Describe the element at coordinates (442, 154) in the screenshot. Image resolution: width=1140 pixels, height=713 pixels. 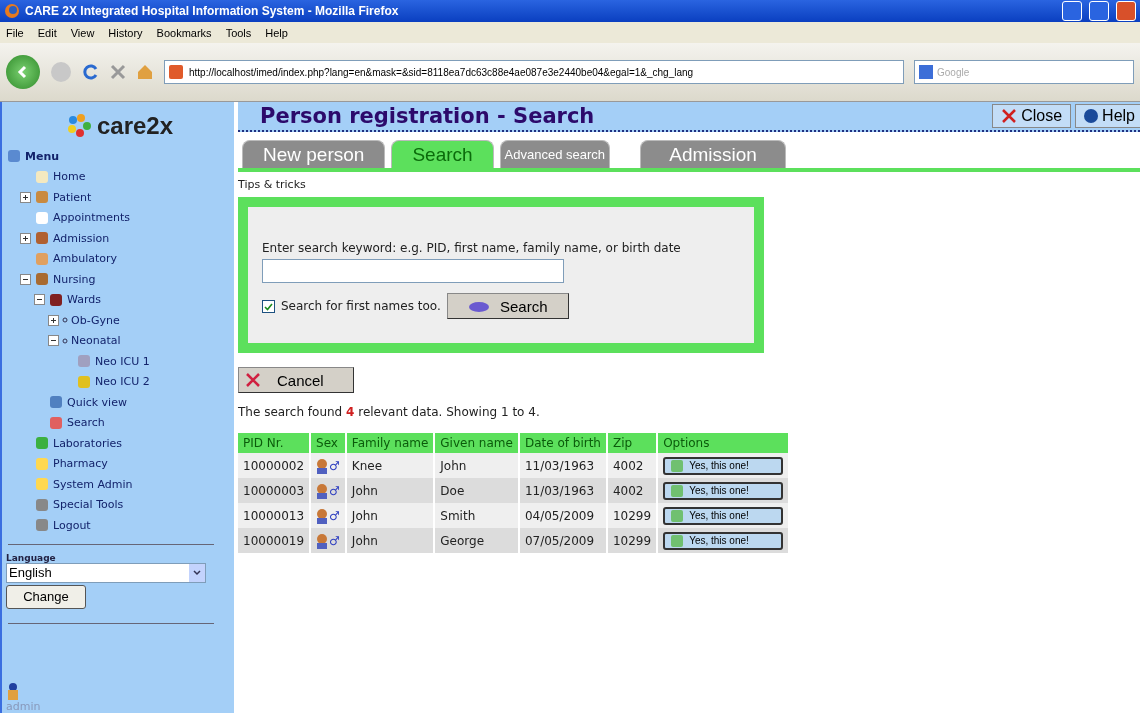
I see `tab: Search` at that location.